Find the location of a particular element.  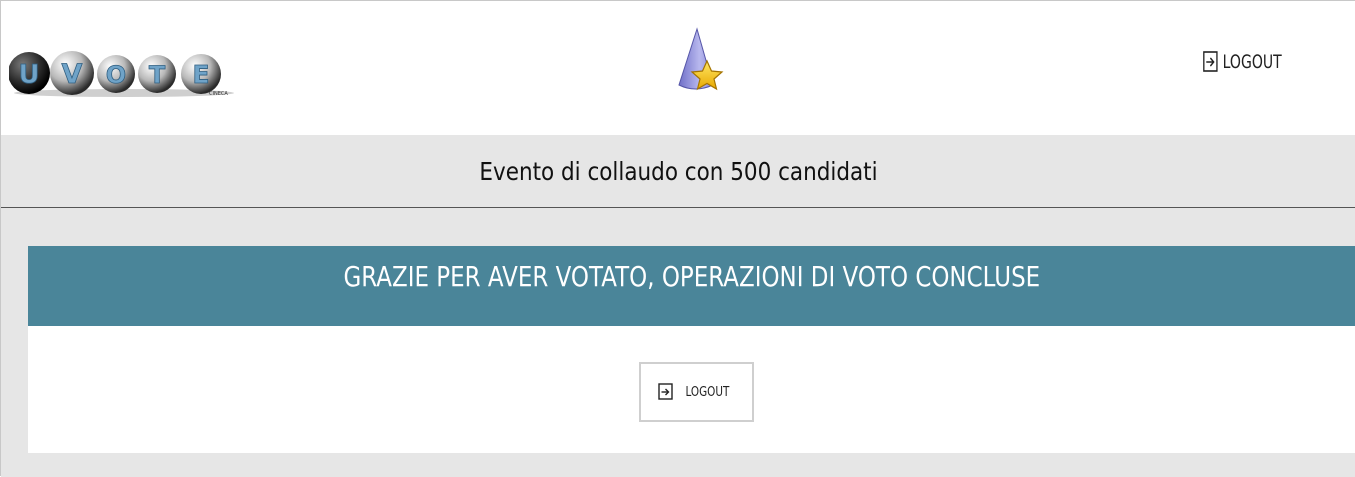

event-title: Evento di collaudo con 500 candidati is located at coordinates (678, 171).